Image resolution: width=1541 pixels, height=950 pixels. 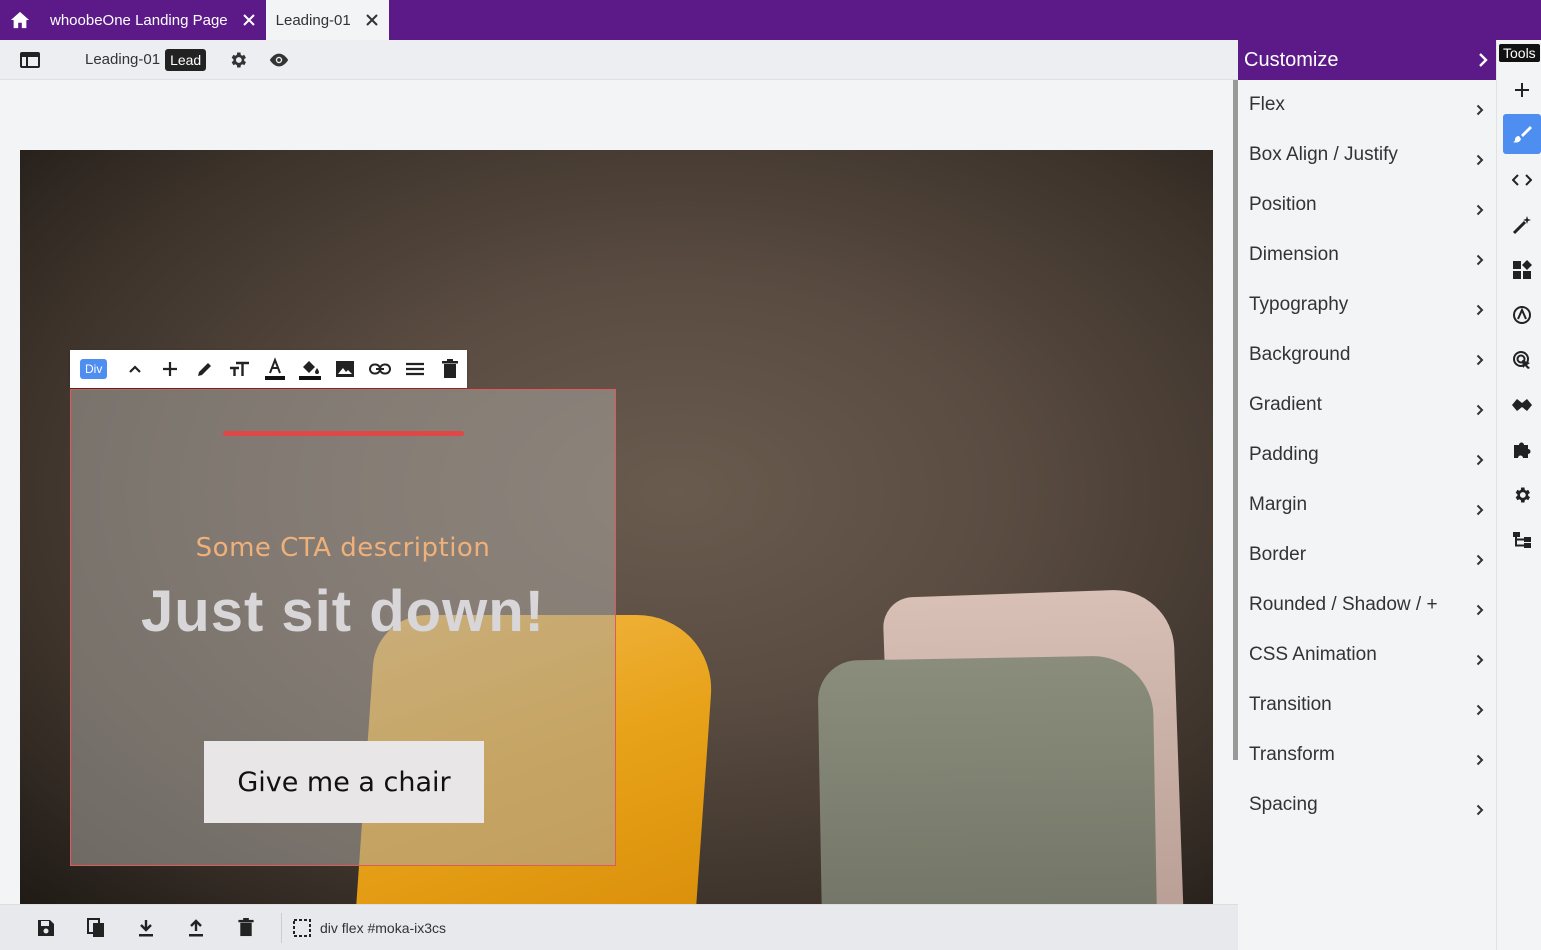 What do you see at coordinates (1299, 304) in the screenshot?
I see `customize-item-label: Typography` at bounding box center [1299, 304].